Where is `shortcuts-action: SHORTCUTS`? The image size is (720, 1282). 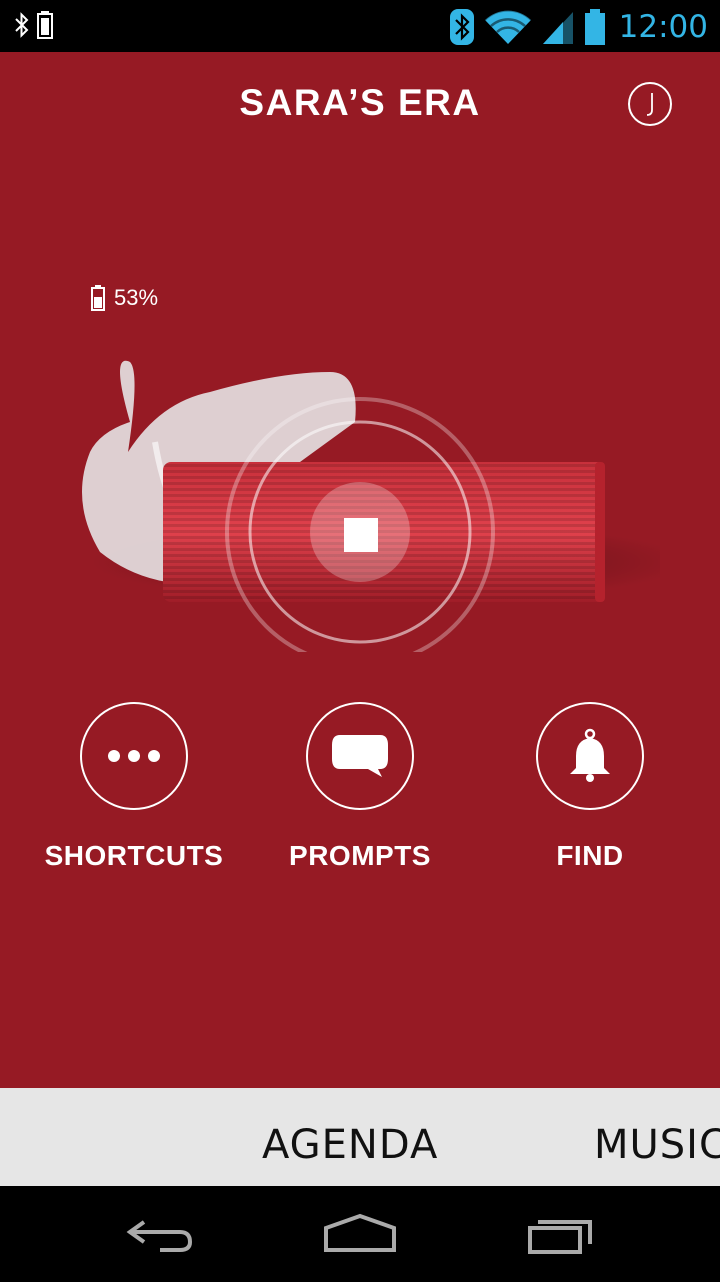 shortcuts-action: SHORTCUTS is located at coordinates (134, 787).